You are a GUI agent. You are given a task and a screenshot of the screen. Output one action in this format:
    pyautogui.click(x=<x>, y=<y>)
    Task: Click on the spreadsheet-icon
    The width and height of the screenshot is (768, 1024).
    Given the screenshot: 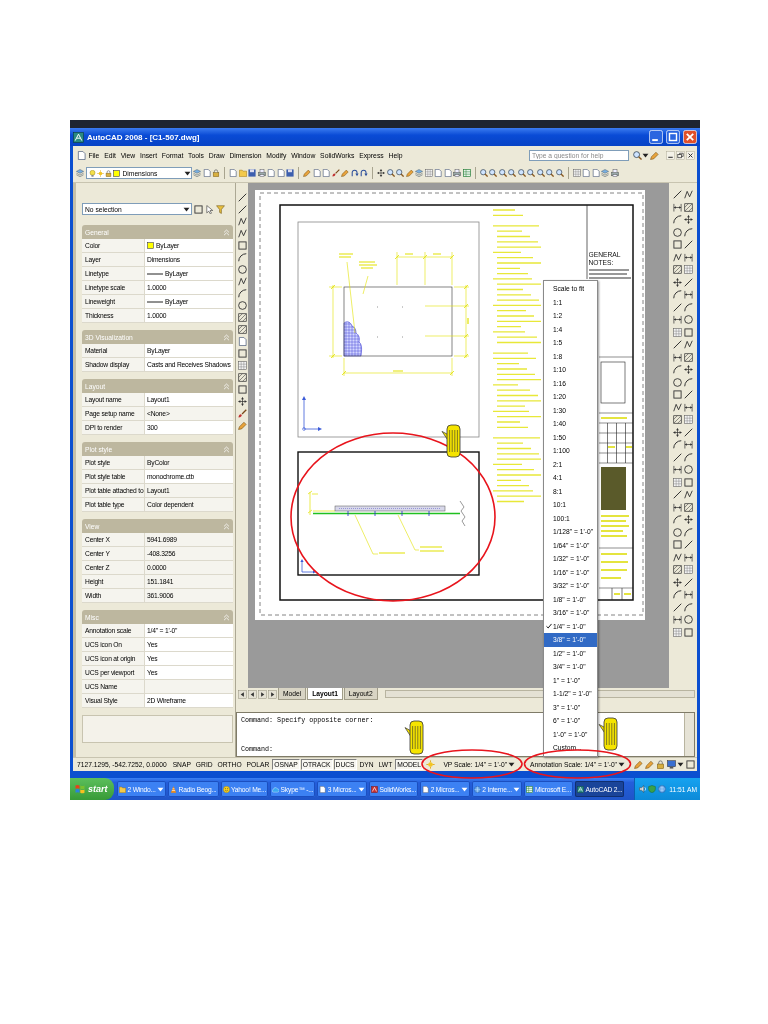 What is the action you would take?
    pyautogui.click(x=466, y=173)
    